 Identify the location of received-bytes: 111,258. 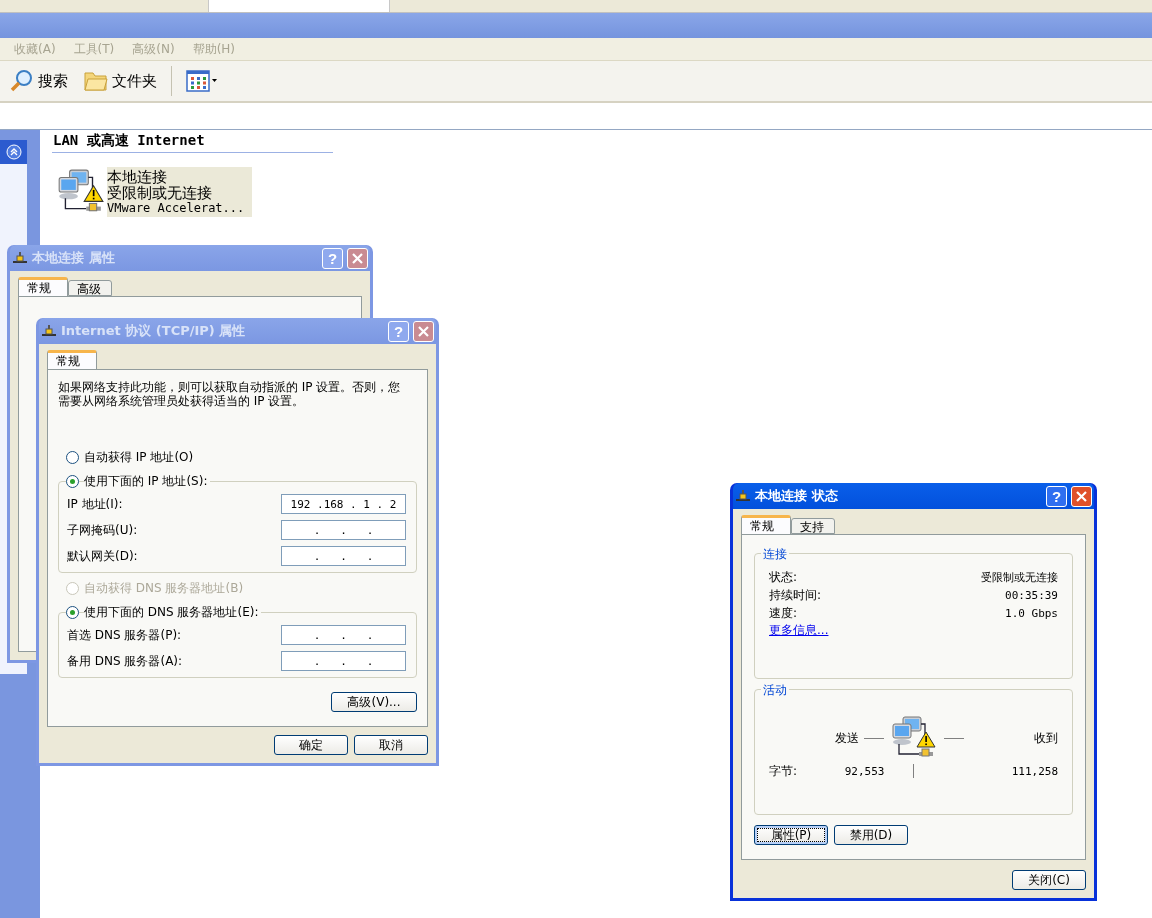
(1034, 771).